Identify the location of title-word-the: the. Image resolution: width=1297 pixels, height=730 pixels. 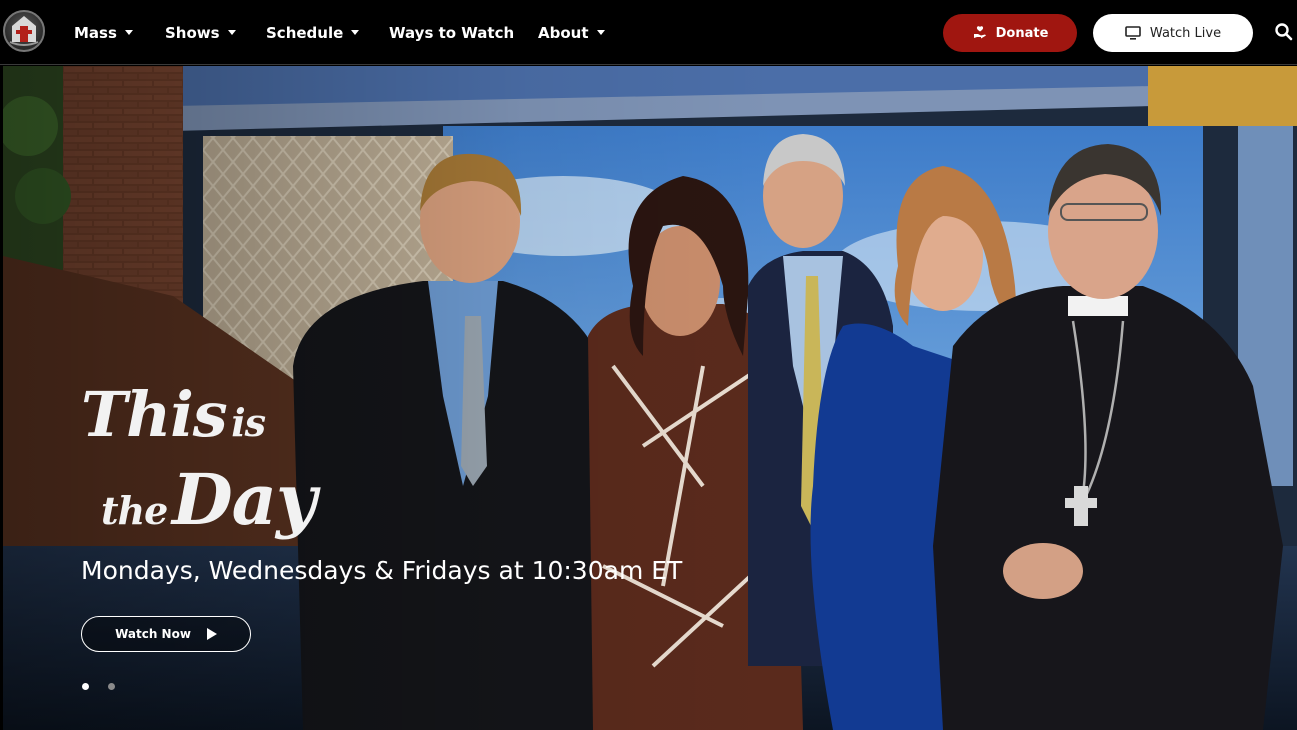
(134, 510).